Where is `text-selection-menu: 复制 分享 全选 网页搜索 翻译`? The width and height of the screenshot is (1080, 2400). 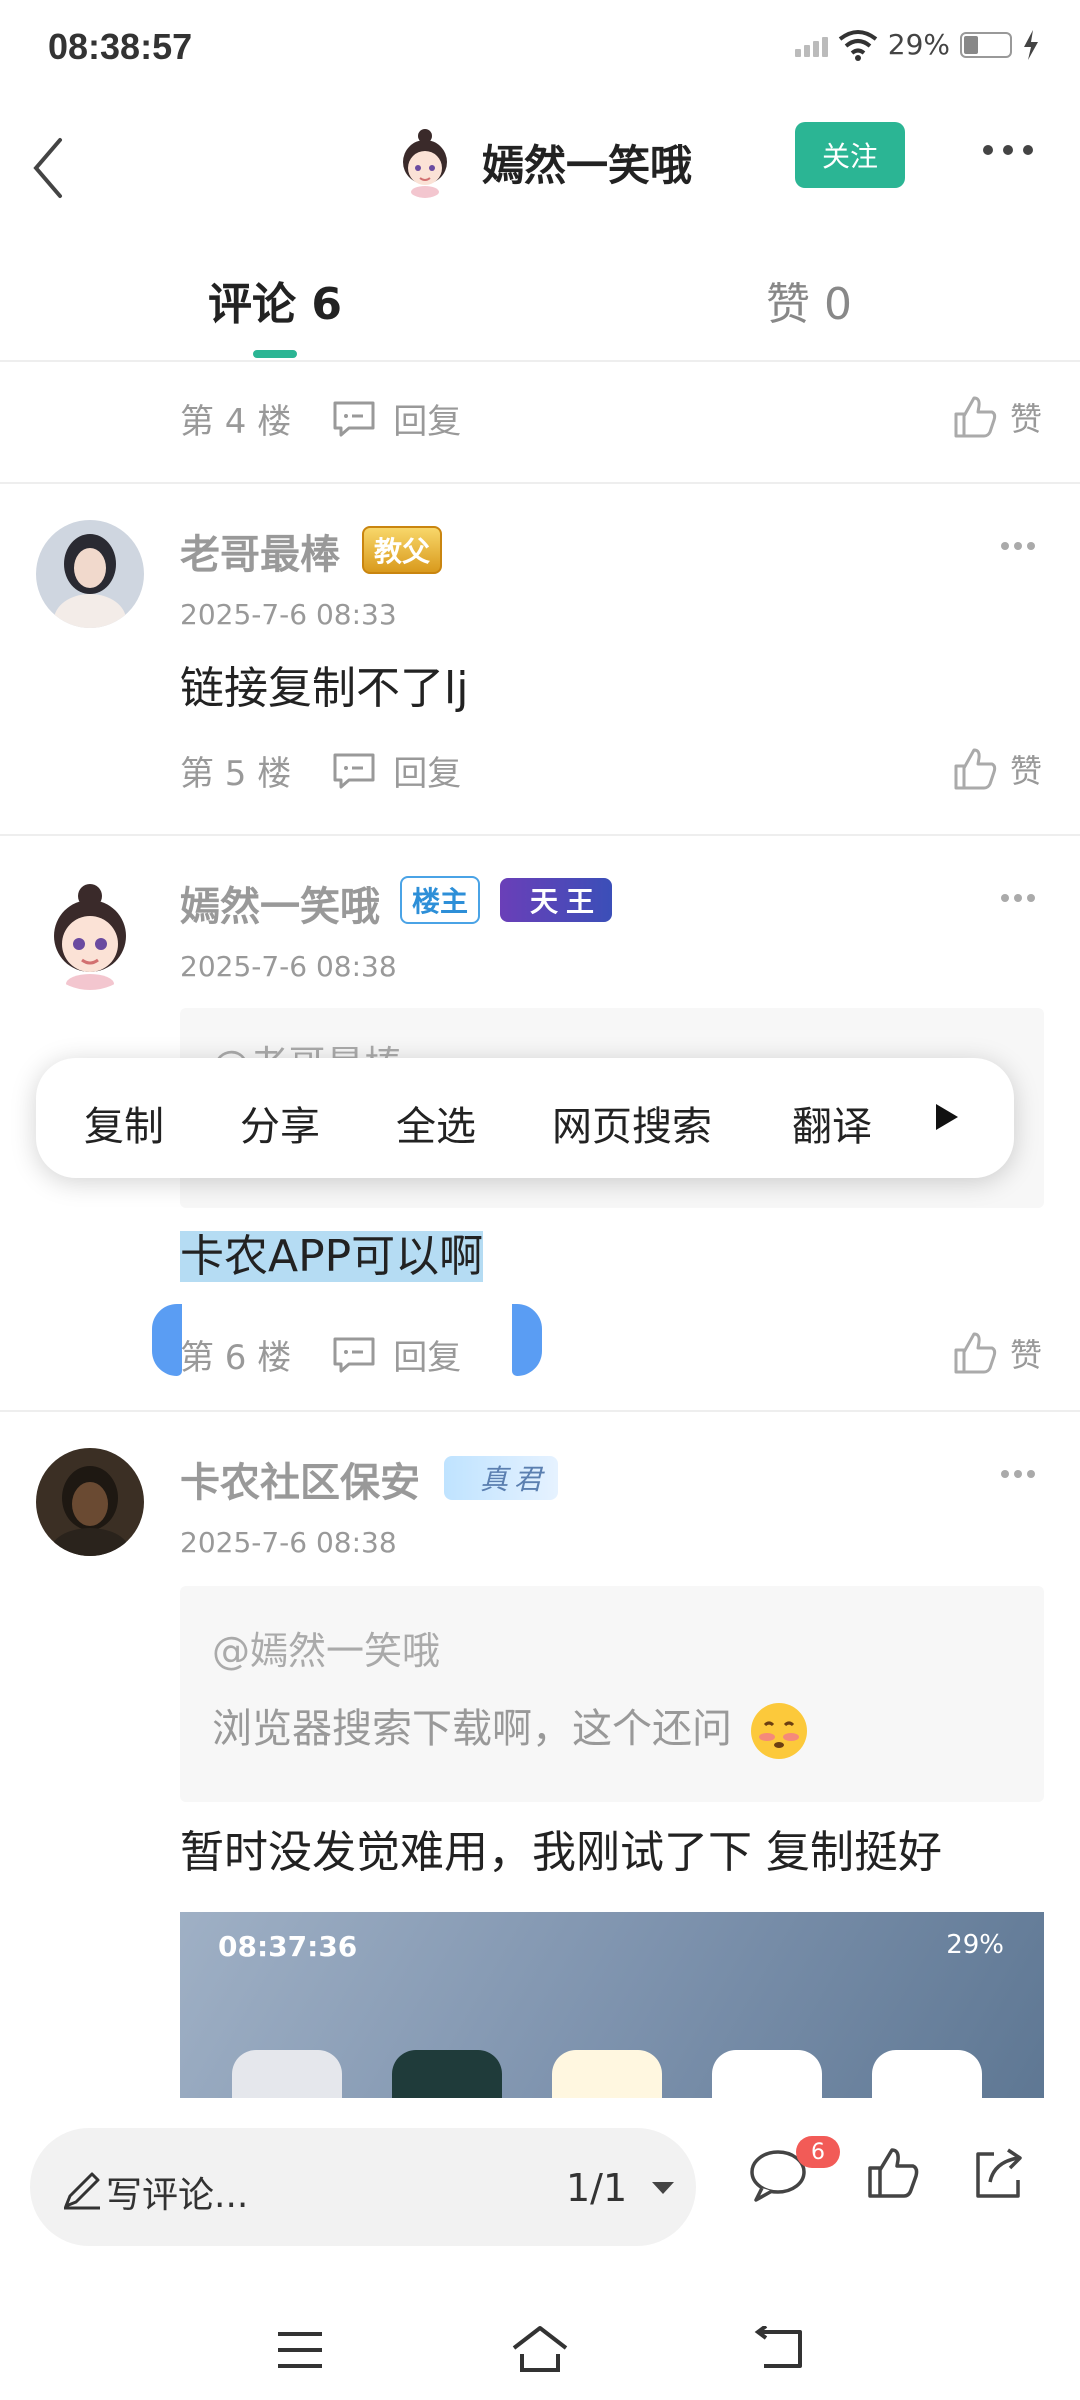 text-selection-menu: 复制 分享 全选 网页搜索 翻译 is located at coordinates (525, 1118).